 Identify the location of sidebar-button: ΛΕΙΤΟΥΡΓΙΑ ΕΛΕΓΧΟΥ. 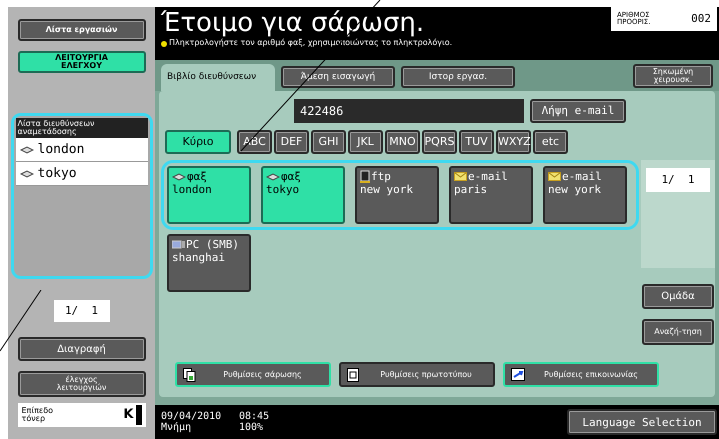
(82, 62).